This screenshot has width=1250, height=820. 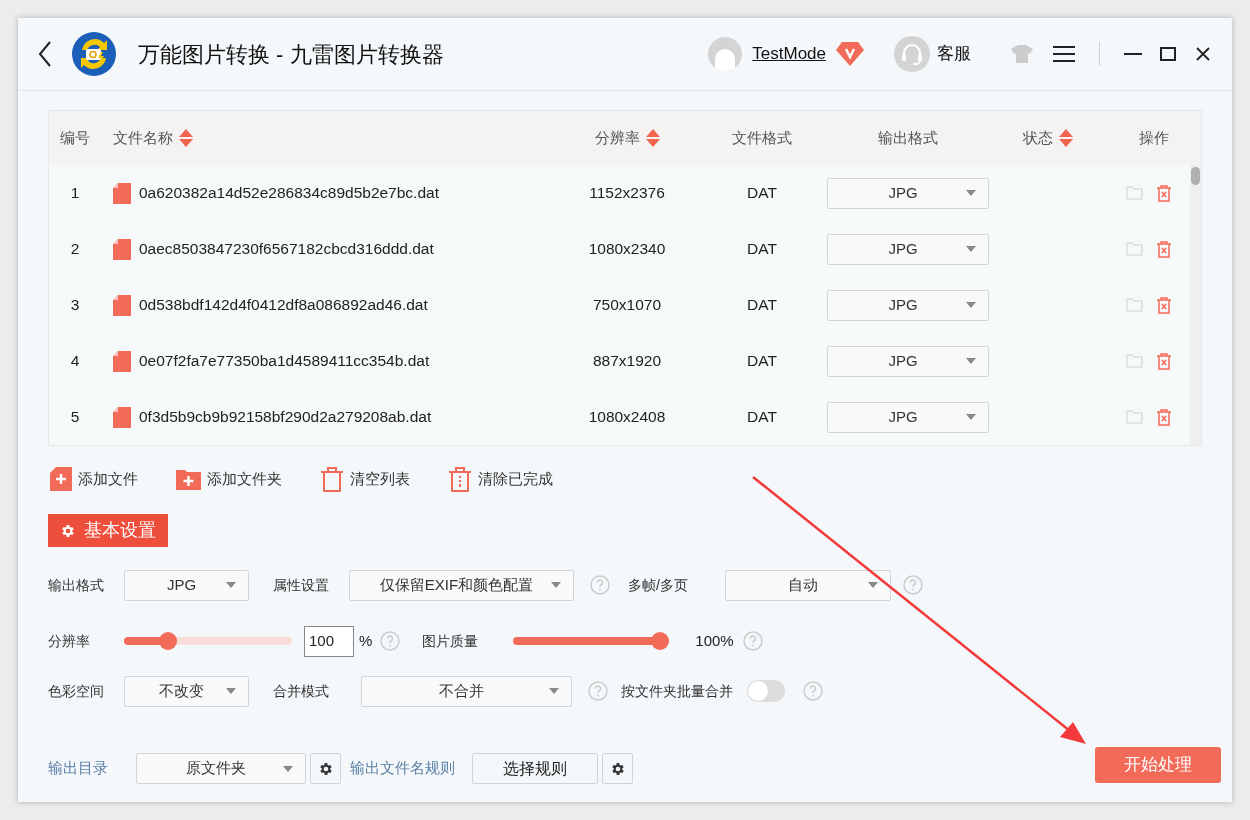 What do you see at coordinates (69, 641) in the screenshot?
I see `setting-label: 分辨率` at bounding box center [69, 641].